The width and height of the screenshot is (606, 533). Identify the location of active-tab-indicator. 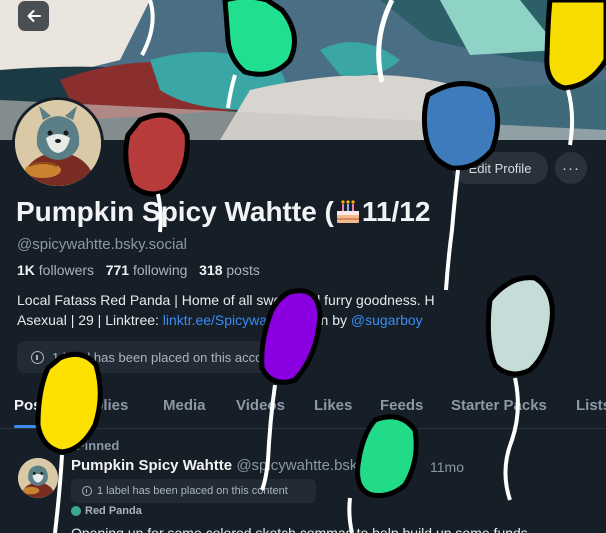
(33, 426).